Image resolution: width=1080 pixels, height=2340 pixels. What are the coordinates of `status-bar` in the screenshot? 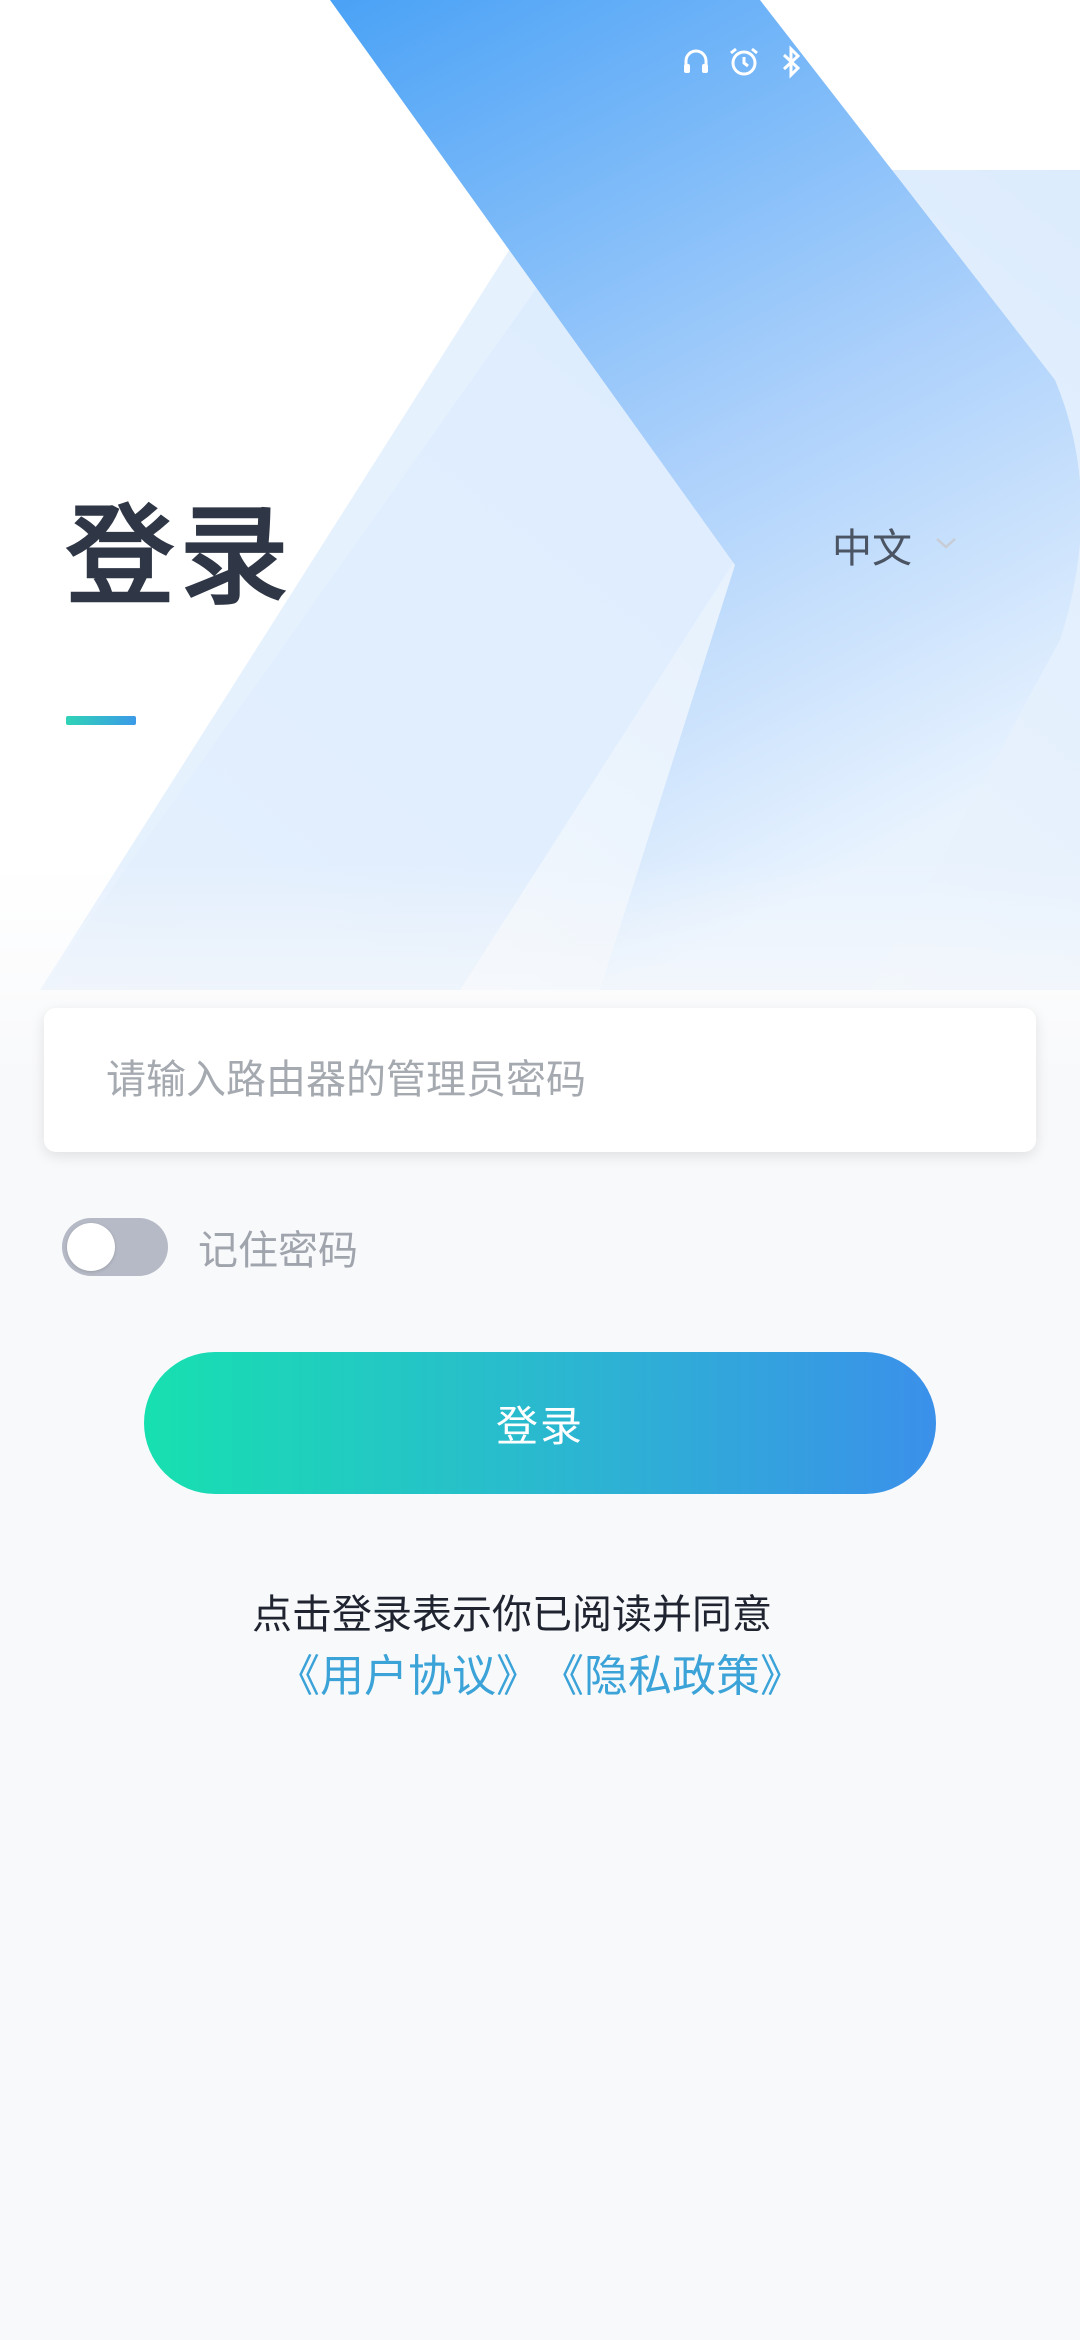 It's located at (540, 65).